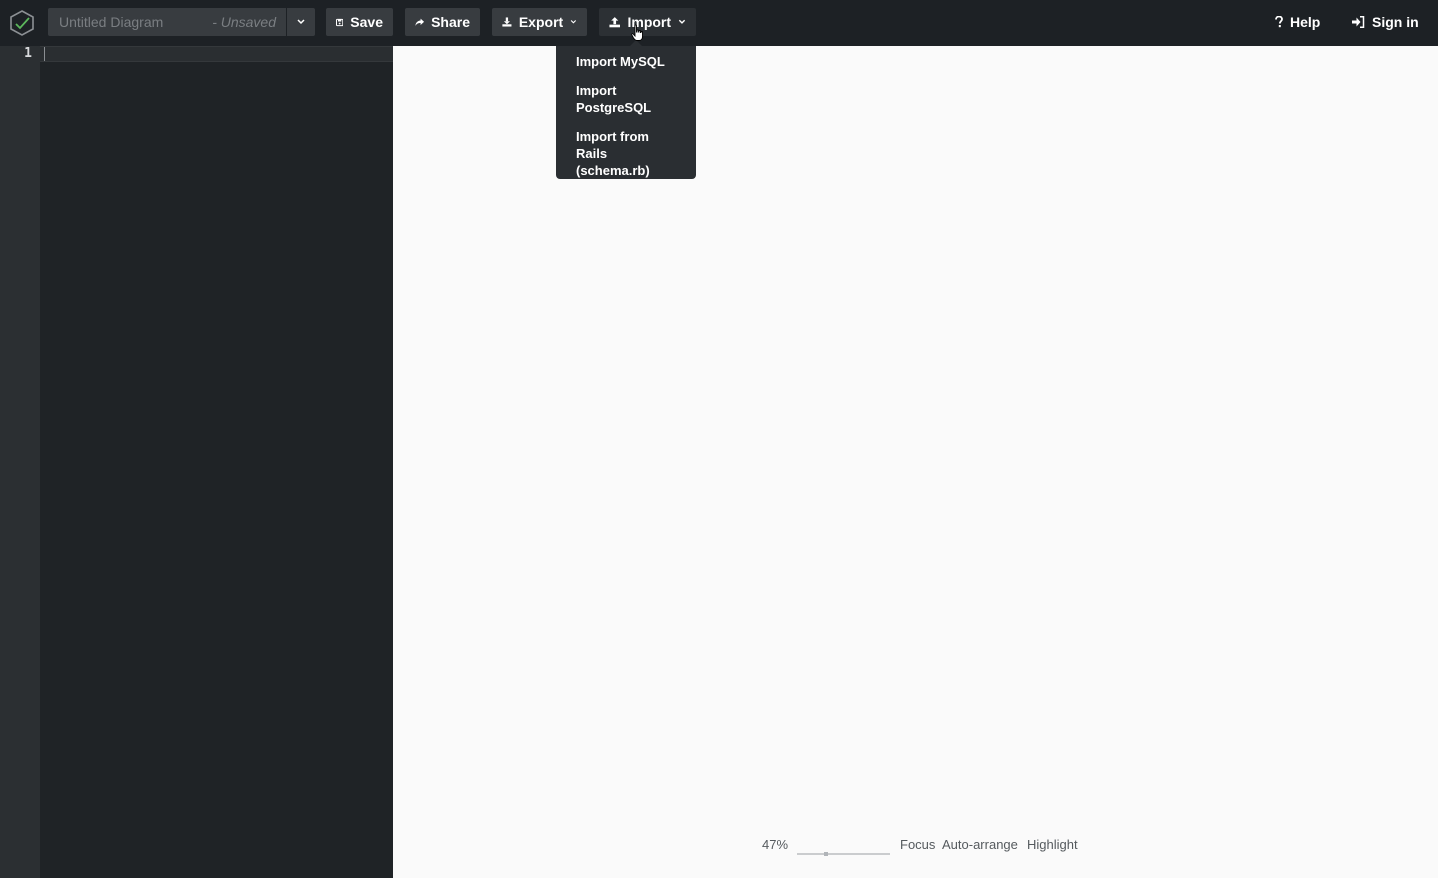 This screenshot has width=1438, height=878. I want to click on save-button: Save, so click(359, 22).